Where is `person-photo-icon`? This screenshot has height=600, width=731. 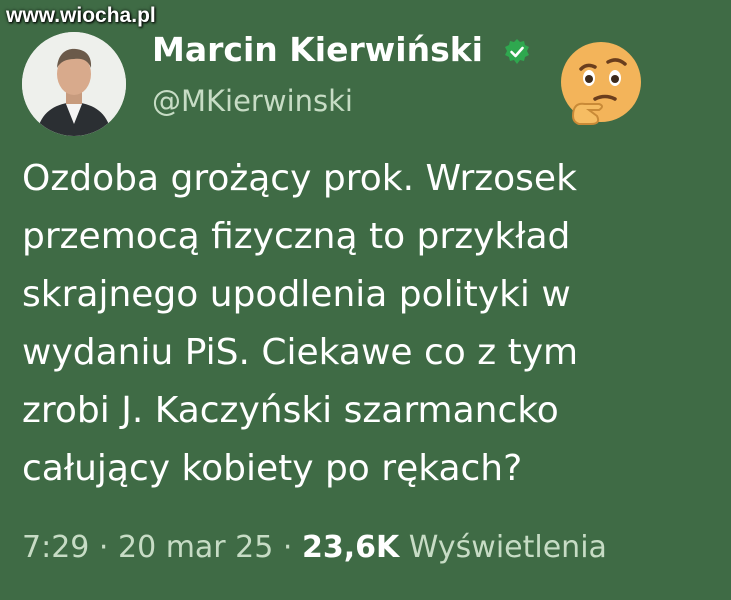 person-photo-icon is located at coordinates (74, 84).